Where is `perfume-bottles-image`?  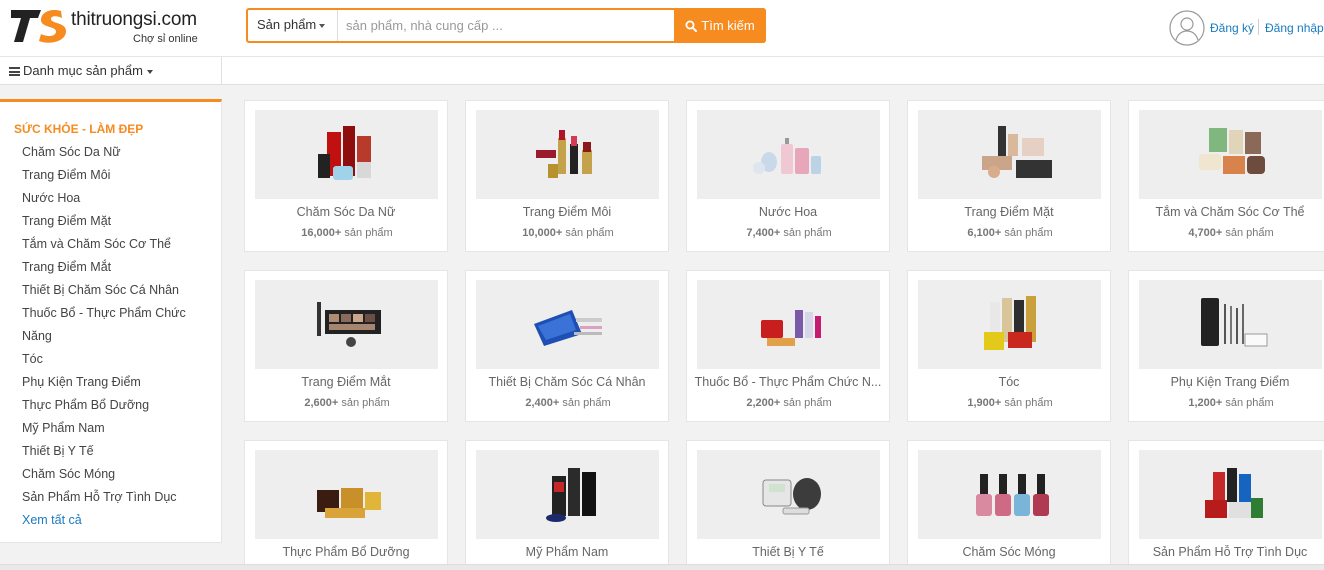 perfume-bottles-image is located at coordinates (788, 154).